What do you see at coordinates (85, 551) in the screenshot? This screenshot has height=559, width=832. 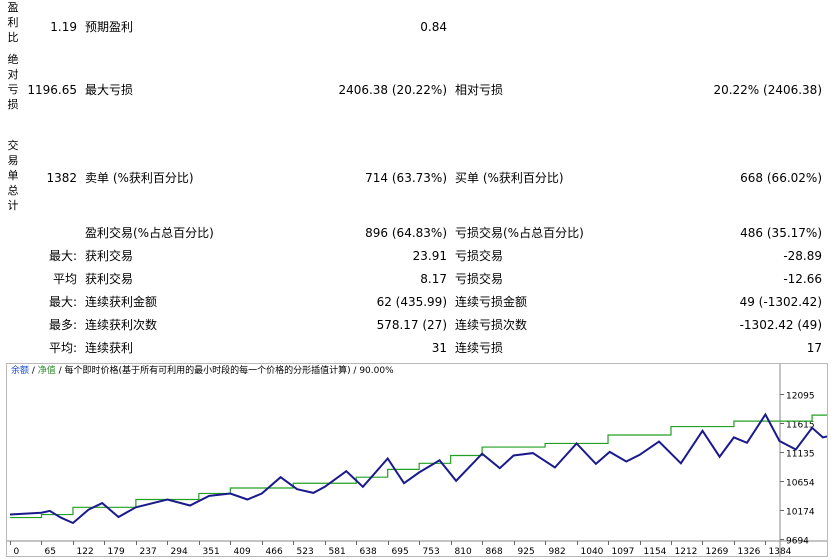 I see `x-tick-label: 122` at bounding box center [85, 551].